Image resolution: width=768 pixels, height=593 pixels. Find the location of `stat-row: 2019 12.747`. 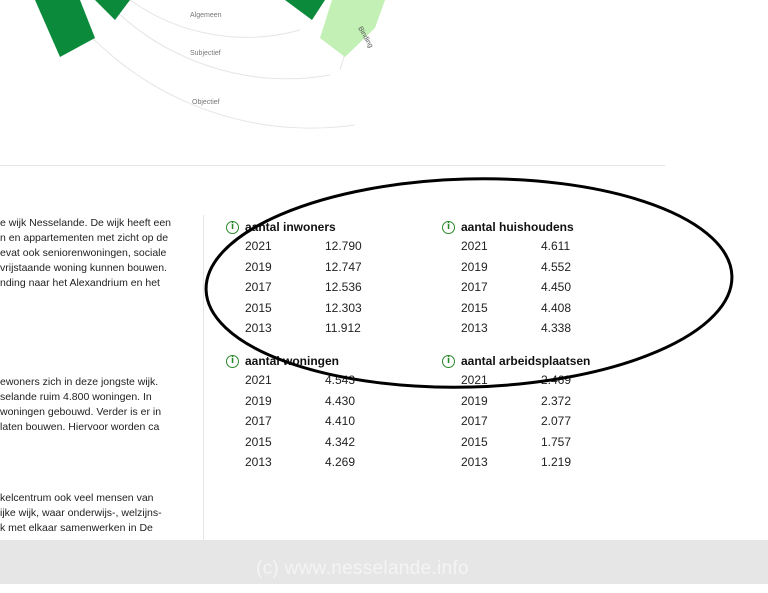

stat-row: 2019 12.747 is located at coordinates (303, 266).